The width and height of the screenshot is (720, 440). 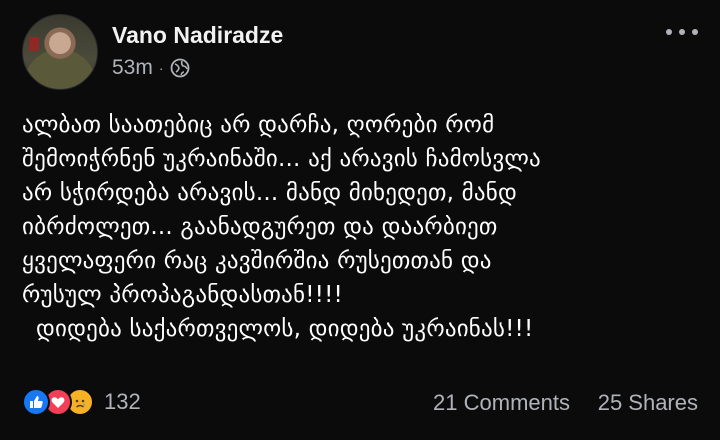 I want to click on more-options-icon, so click(x=682, y=32).